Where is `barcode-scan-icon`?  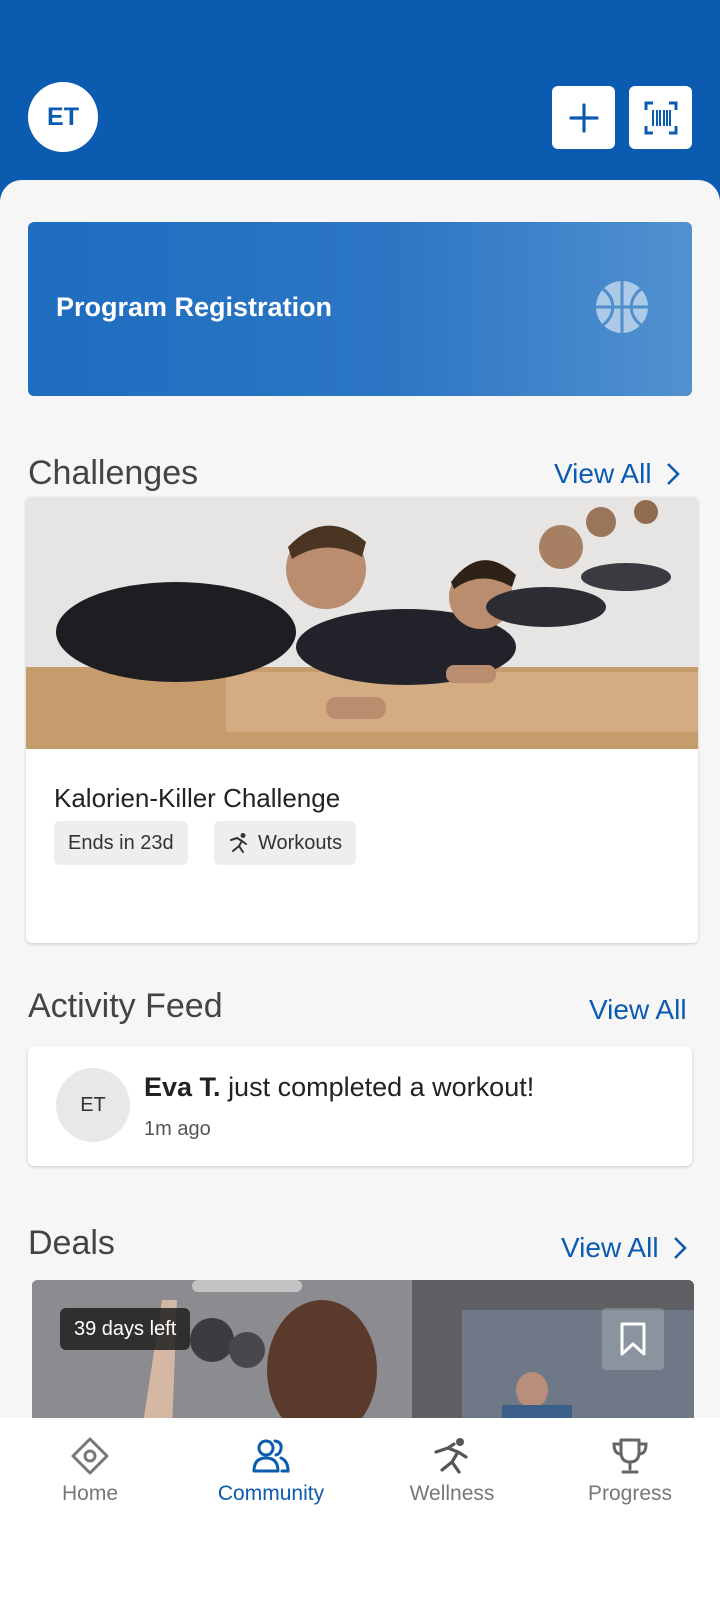 barcode-scan-icon is located at coordinates (660, 117).